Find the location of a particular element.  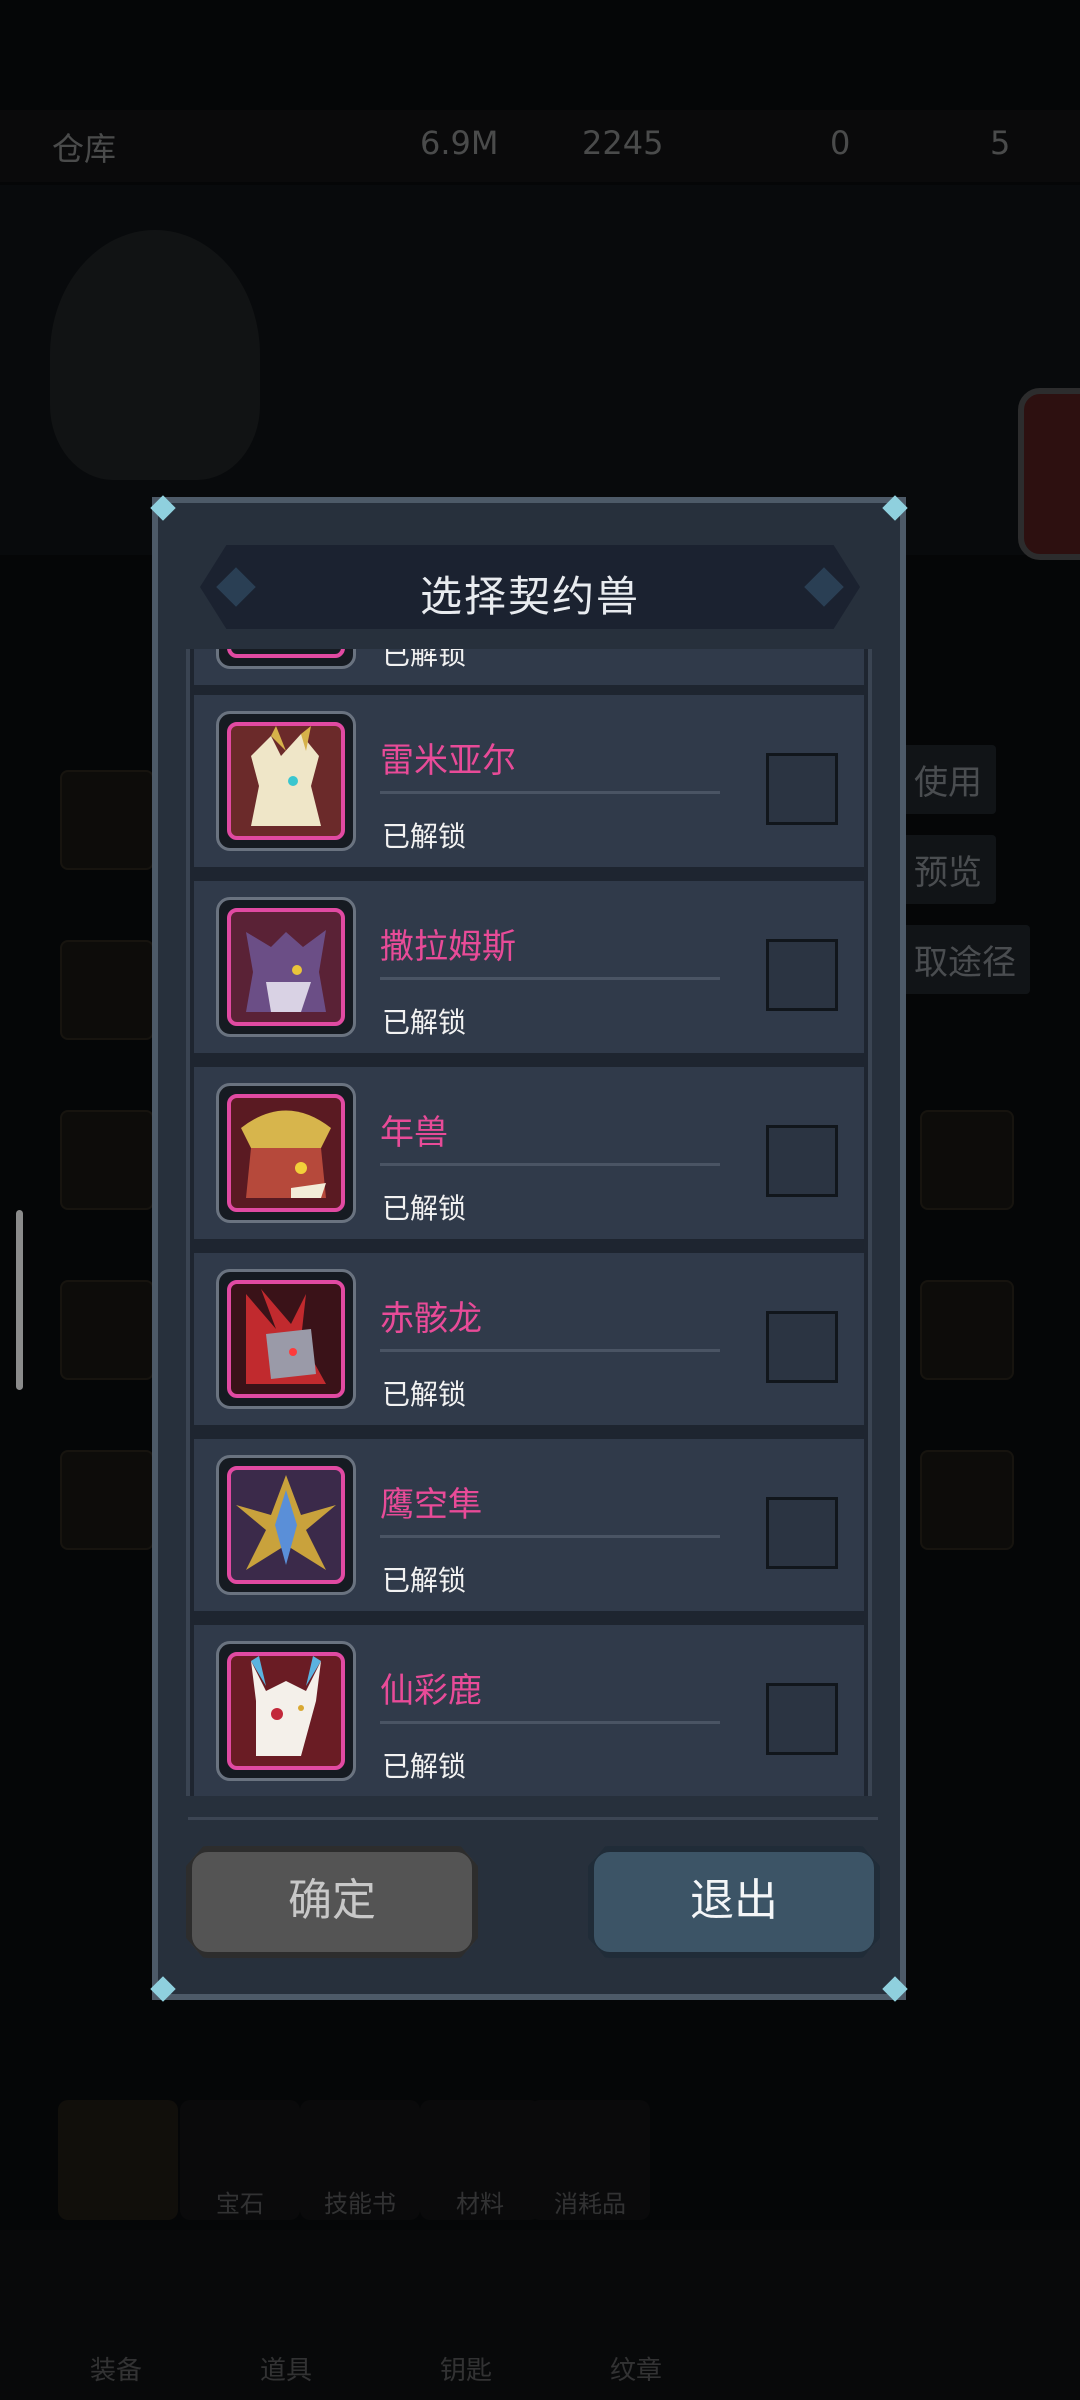

dialog-title: 选择契约兽 is located at coordinates (529, 596).